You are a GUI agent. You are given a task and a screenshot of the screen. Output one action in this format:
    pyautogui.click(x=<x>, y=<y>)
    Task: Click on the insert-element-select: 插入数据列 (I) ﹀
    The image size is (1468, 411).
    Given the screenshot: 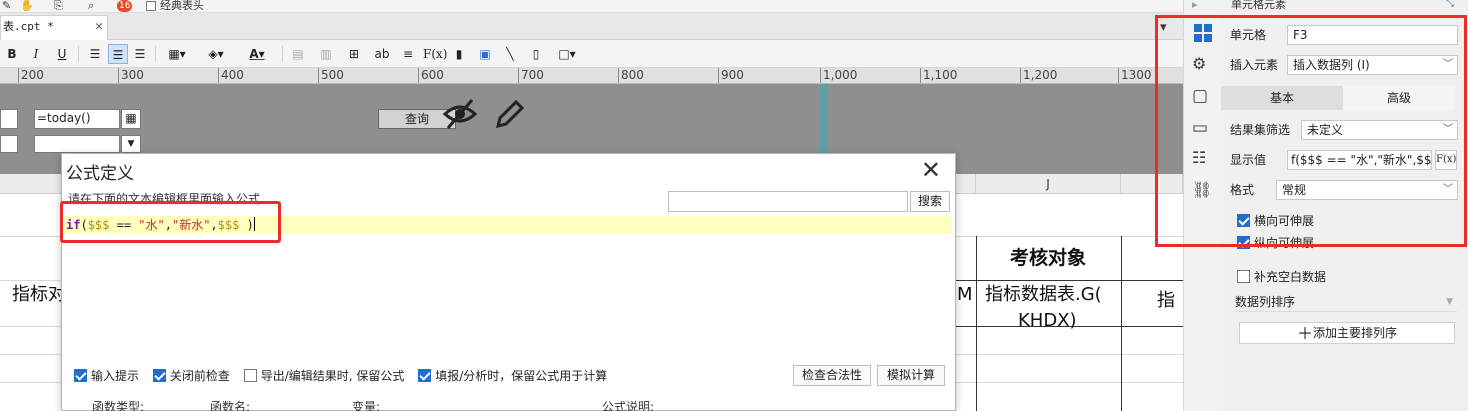 What is the action you would take?
    pyautogui.click(x=1372, y=65)
    